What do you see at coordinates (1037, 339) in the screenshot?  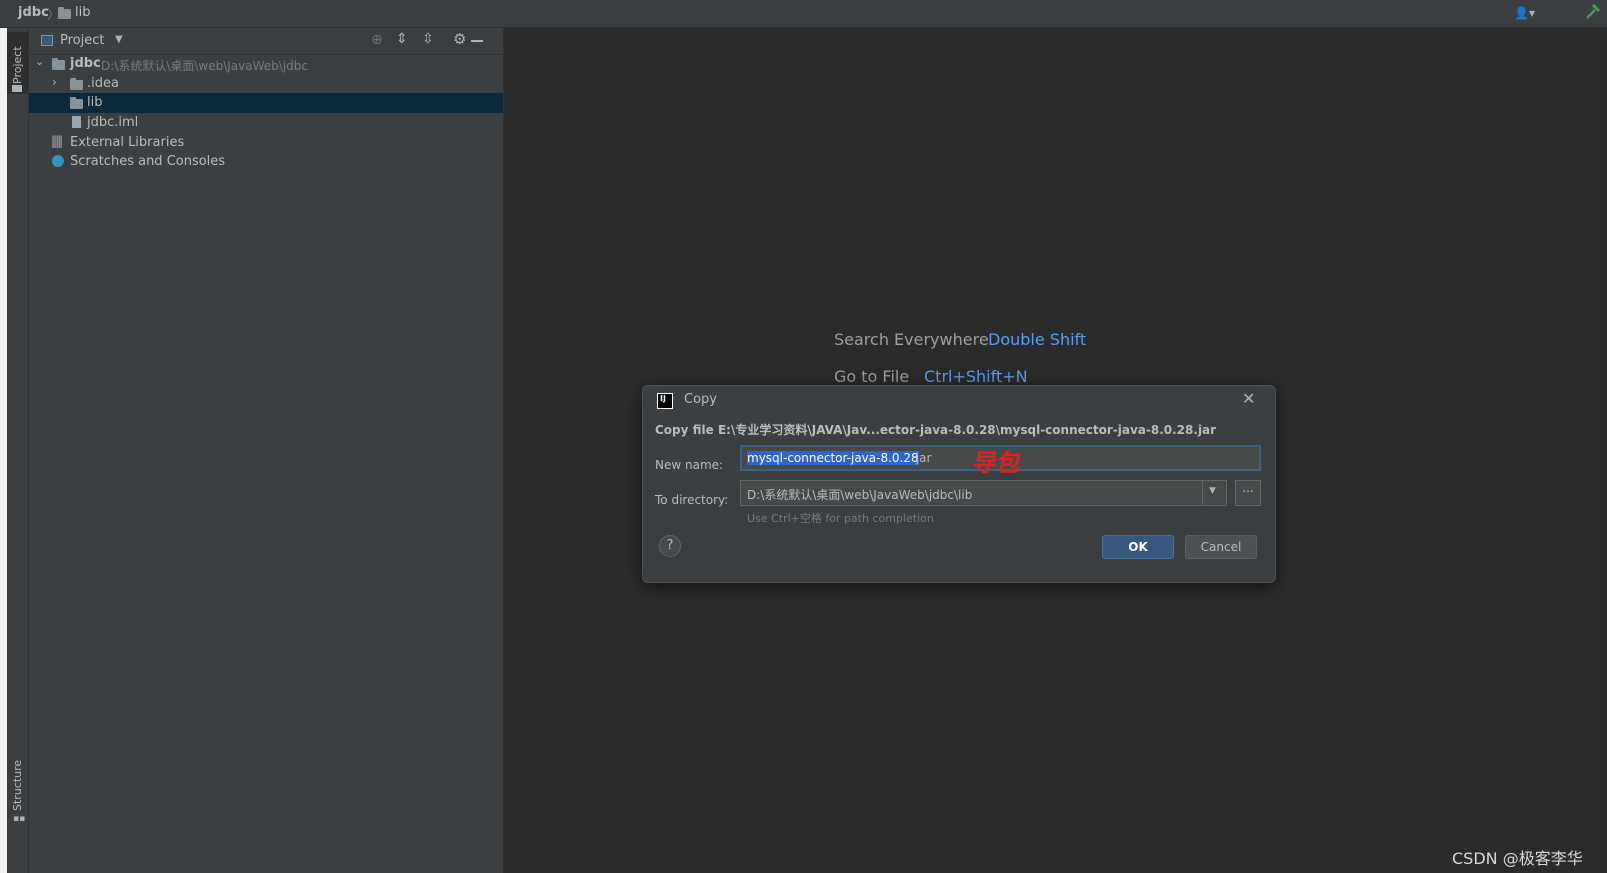 I see `search-everywhere-shortcut: Double Shift` at bounding box center [1037, 339].